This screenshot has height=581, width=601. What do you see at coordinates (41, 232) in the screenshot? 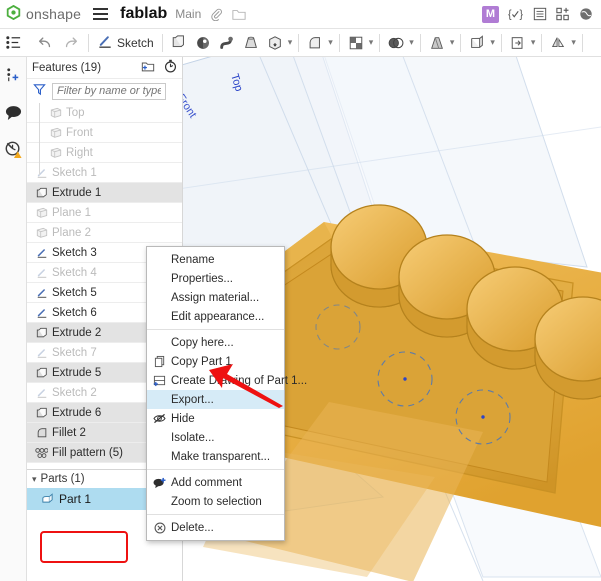
I see `plane-icon` at bounding box center [41, 232].